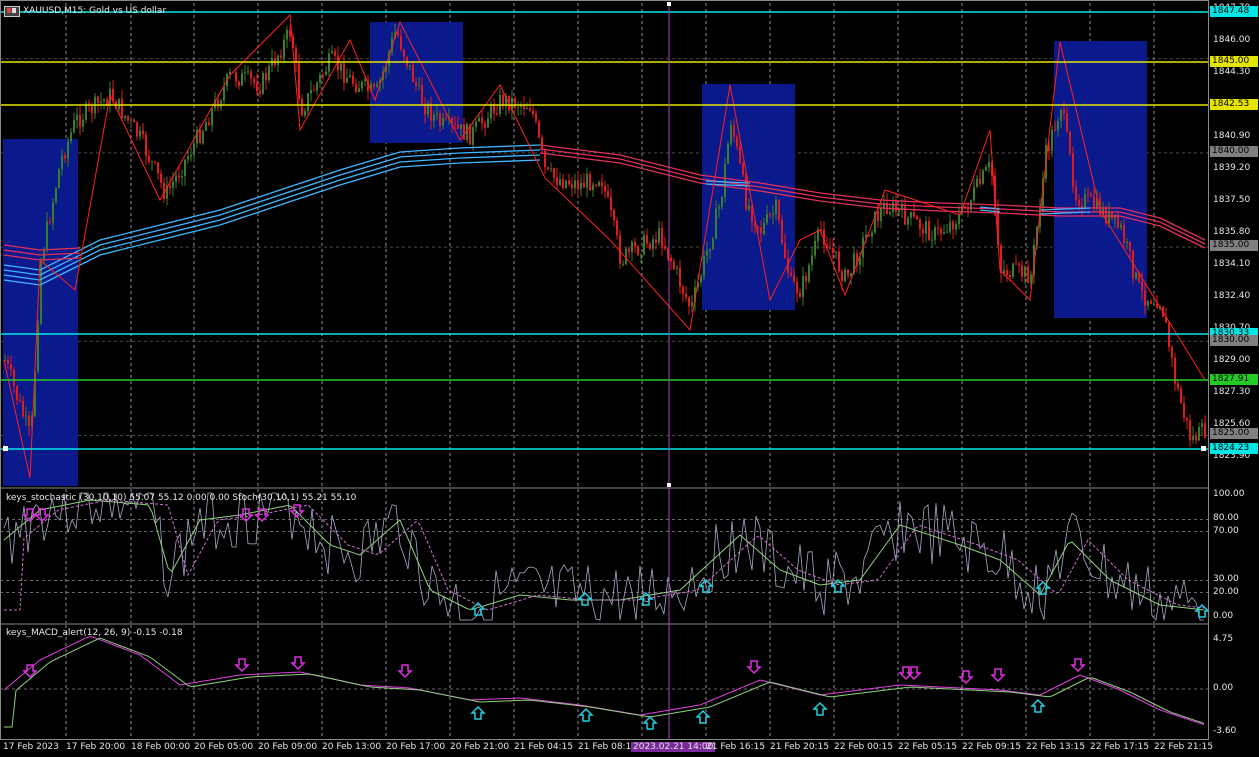 This screenshot has width=1259, height=757. Describe the element at coordinates (1232, 40) in the screenshot. I see `price-axis-tick: 1846.00` at that location.